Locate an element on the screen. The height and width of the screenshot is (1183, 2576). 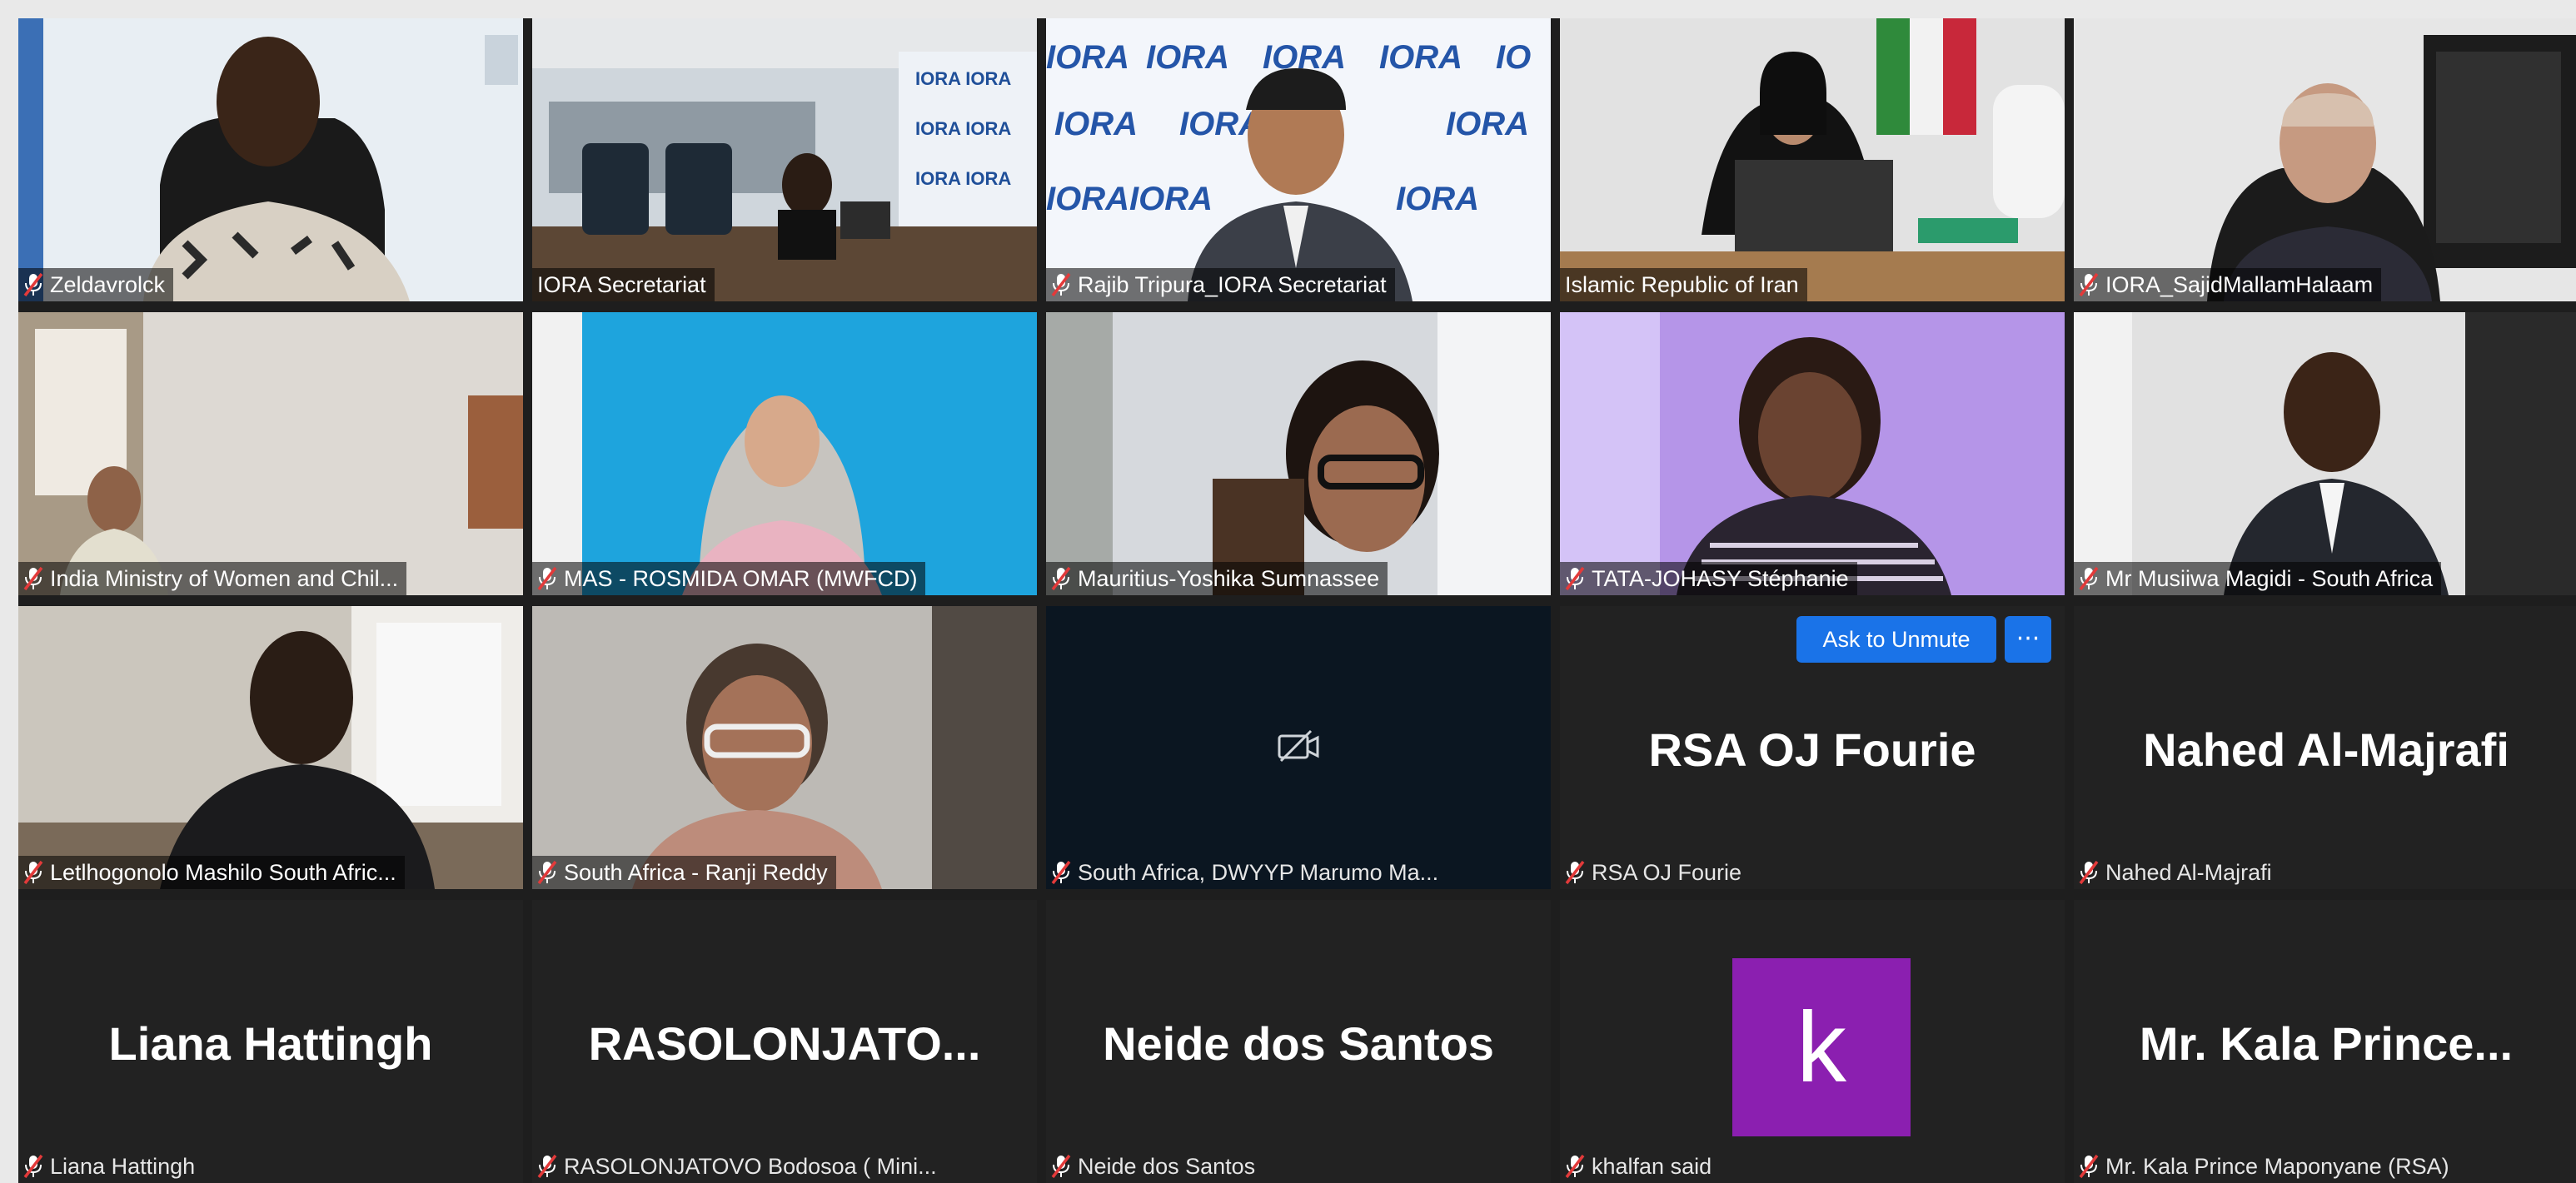
participant-name-label: Rajib Tripura_IORA Secretariat is located at coordinates (1232, 284).